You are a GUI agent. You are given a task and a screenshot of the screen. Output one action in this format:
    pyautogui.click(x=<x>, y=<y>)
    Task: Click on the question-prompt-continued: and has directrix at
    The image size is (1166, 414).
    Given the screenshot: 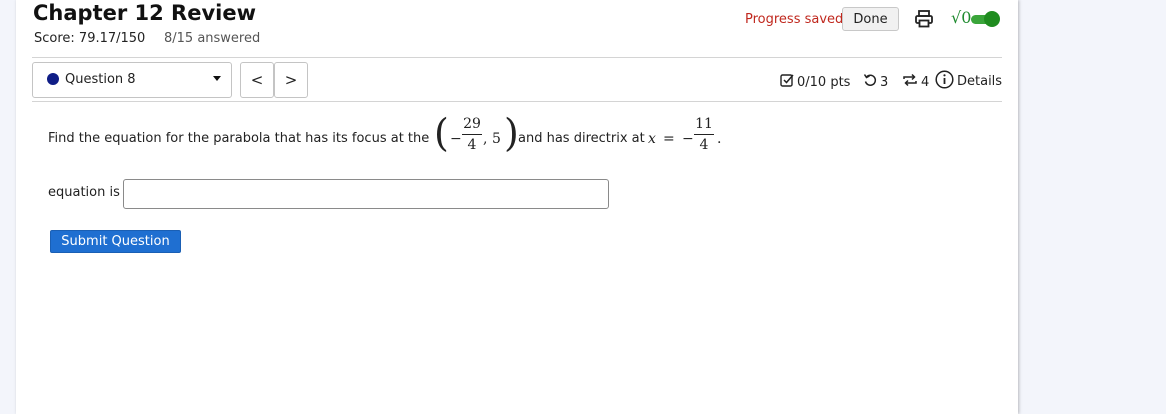 What is the action you would take?
    pyautogui.click(x=581, y=138)
    